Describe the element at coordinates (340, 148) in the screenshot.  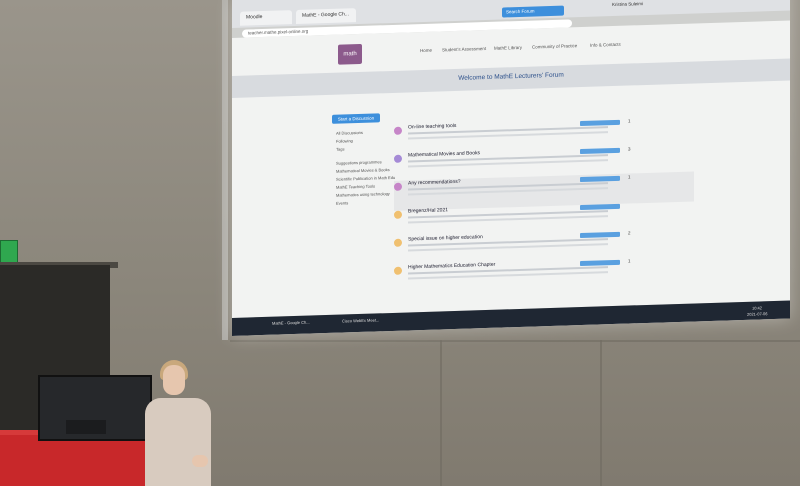
I see `sidebar-item-tags: Tags` at that location.